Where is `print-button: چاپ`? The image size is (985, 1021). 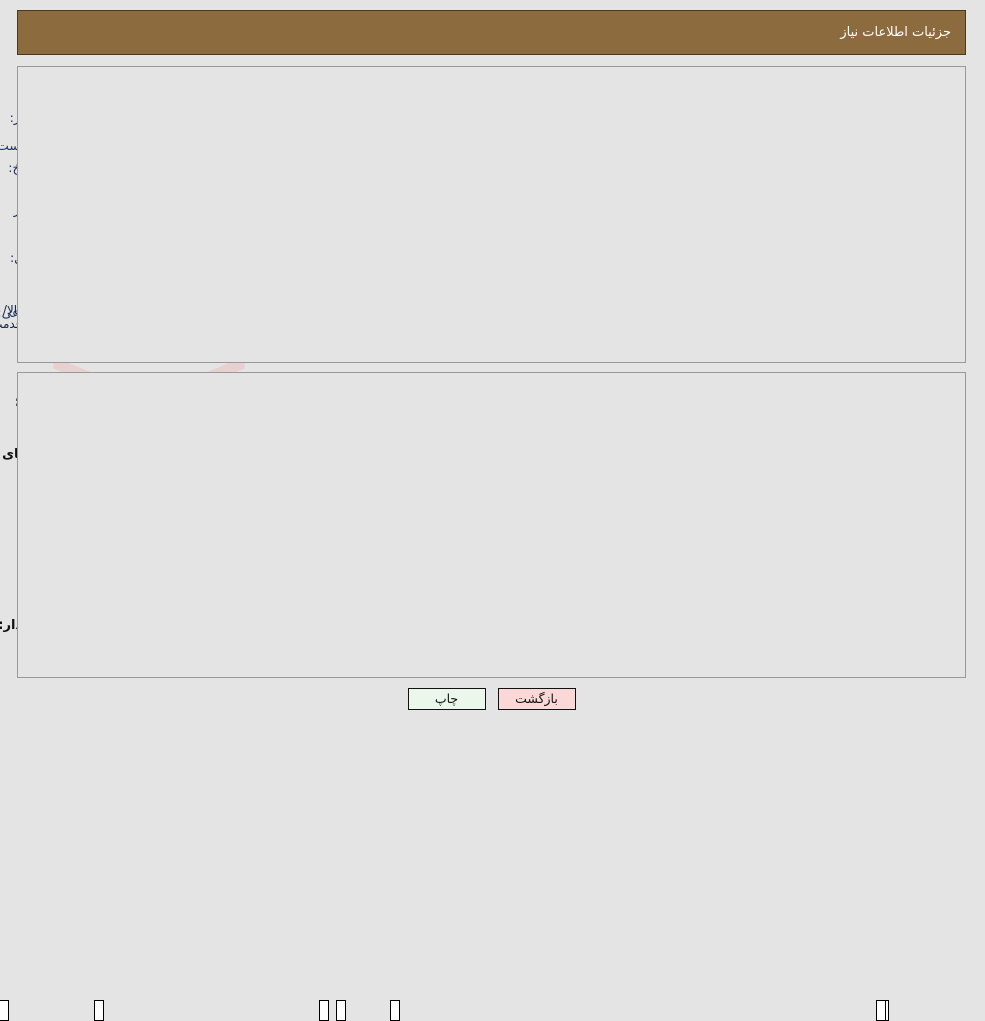
print-button: چاپ is located at coordinates (447, 699).